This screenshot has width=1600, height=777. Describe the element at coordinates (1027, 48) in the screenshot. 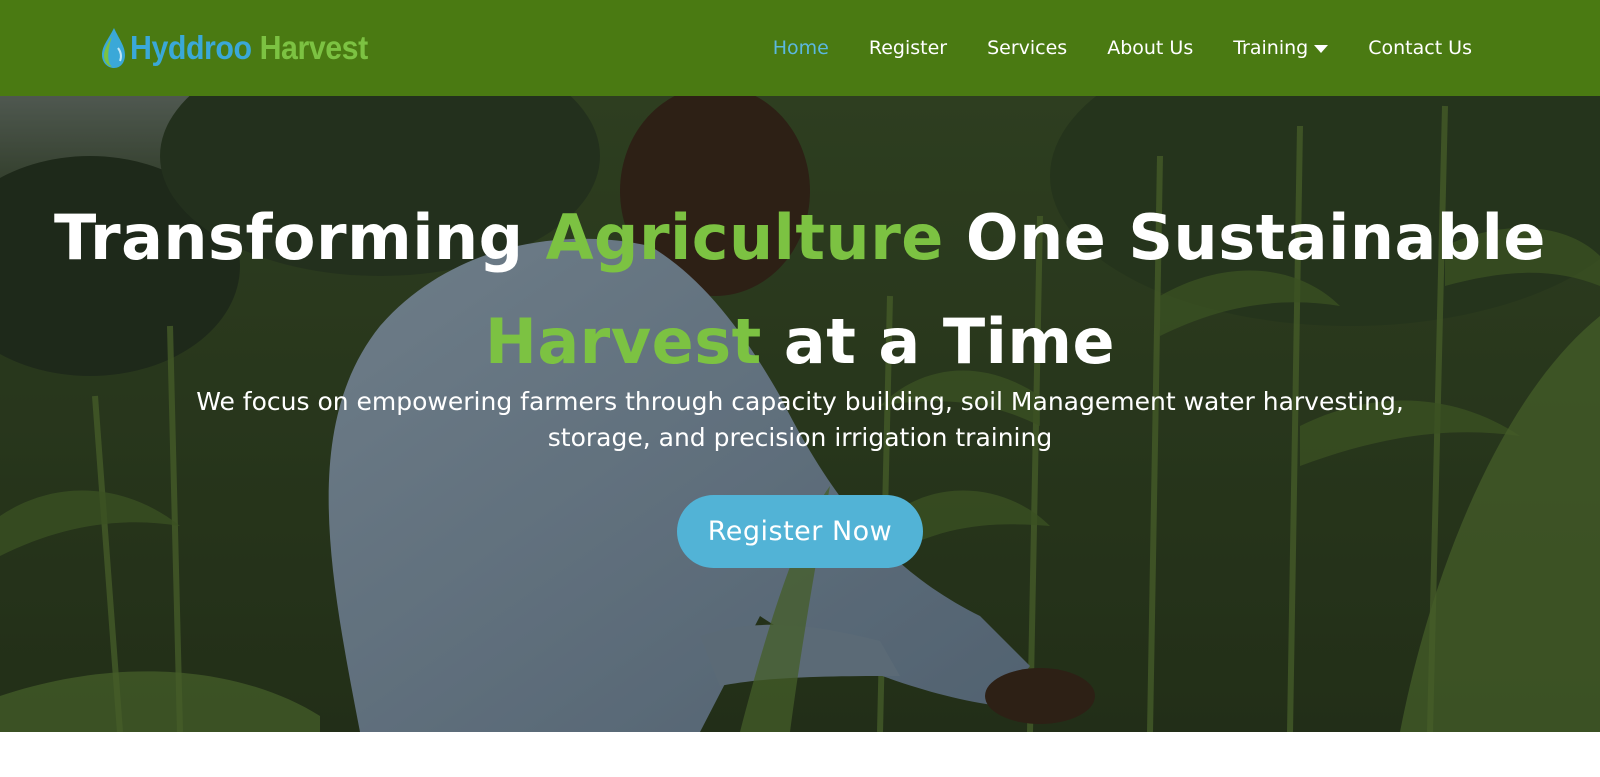

I see `nav-services: Services` at that location.